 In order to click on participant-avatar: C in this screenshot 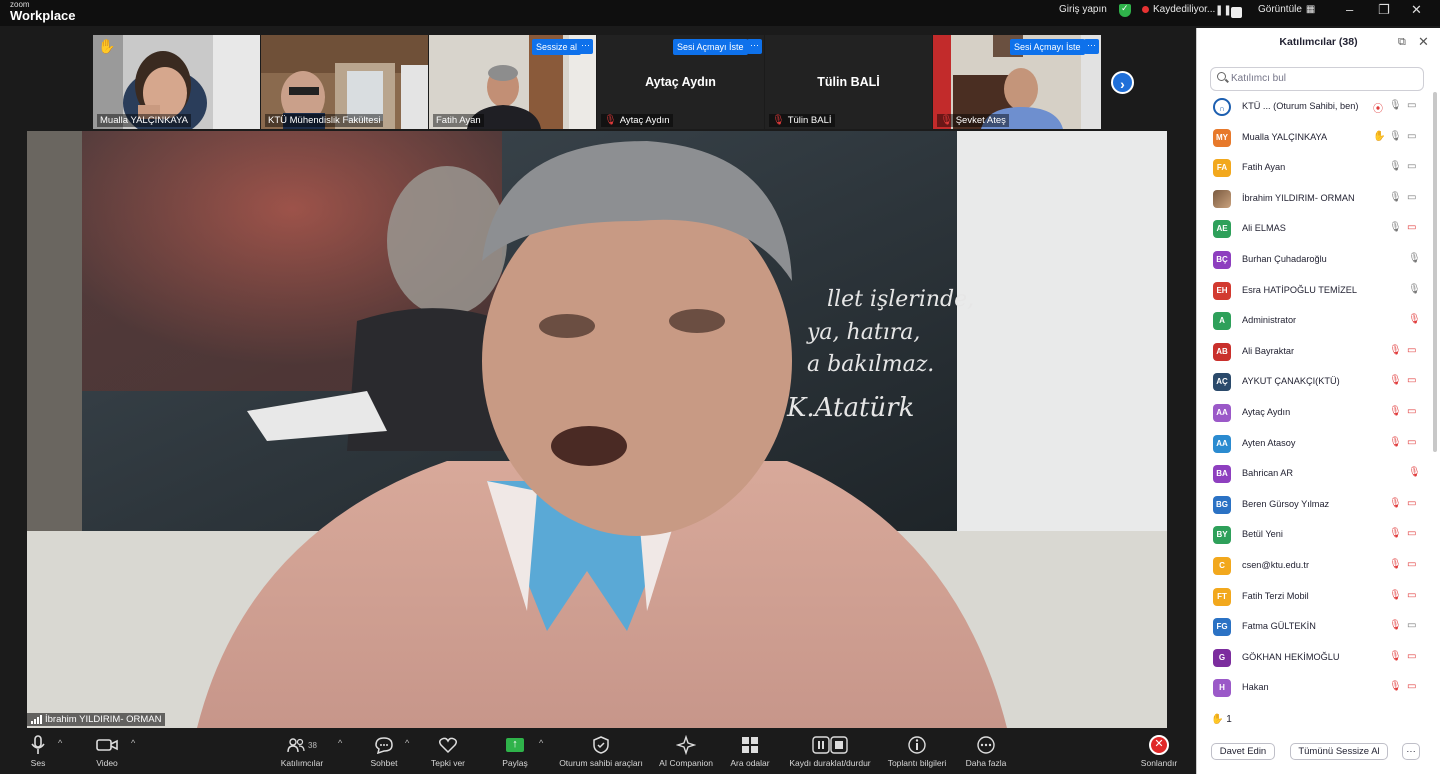, I will do `click(1222, 565)`.